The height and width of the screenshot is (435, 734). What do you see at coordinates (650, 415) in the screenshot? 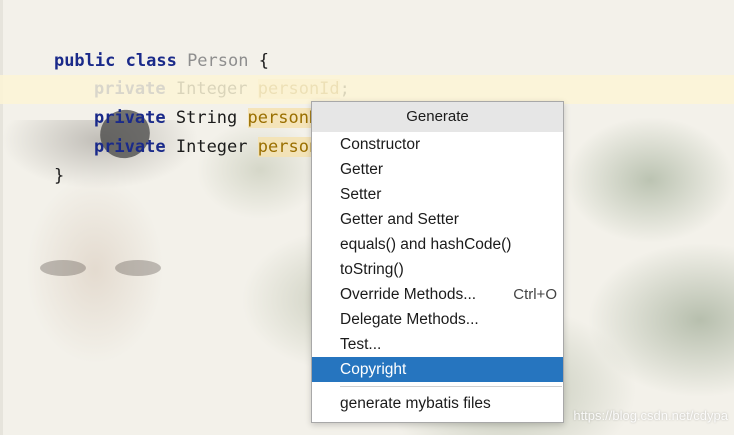
I see `watermark: https://blog.csdn.net/cdypa` at bounding box center [650, 415].